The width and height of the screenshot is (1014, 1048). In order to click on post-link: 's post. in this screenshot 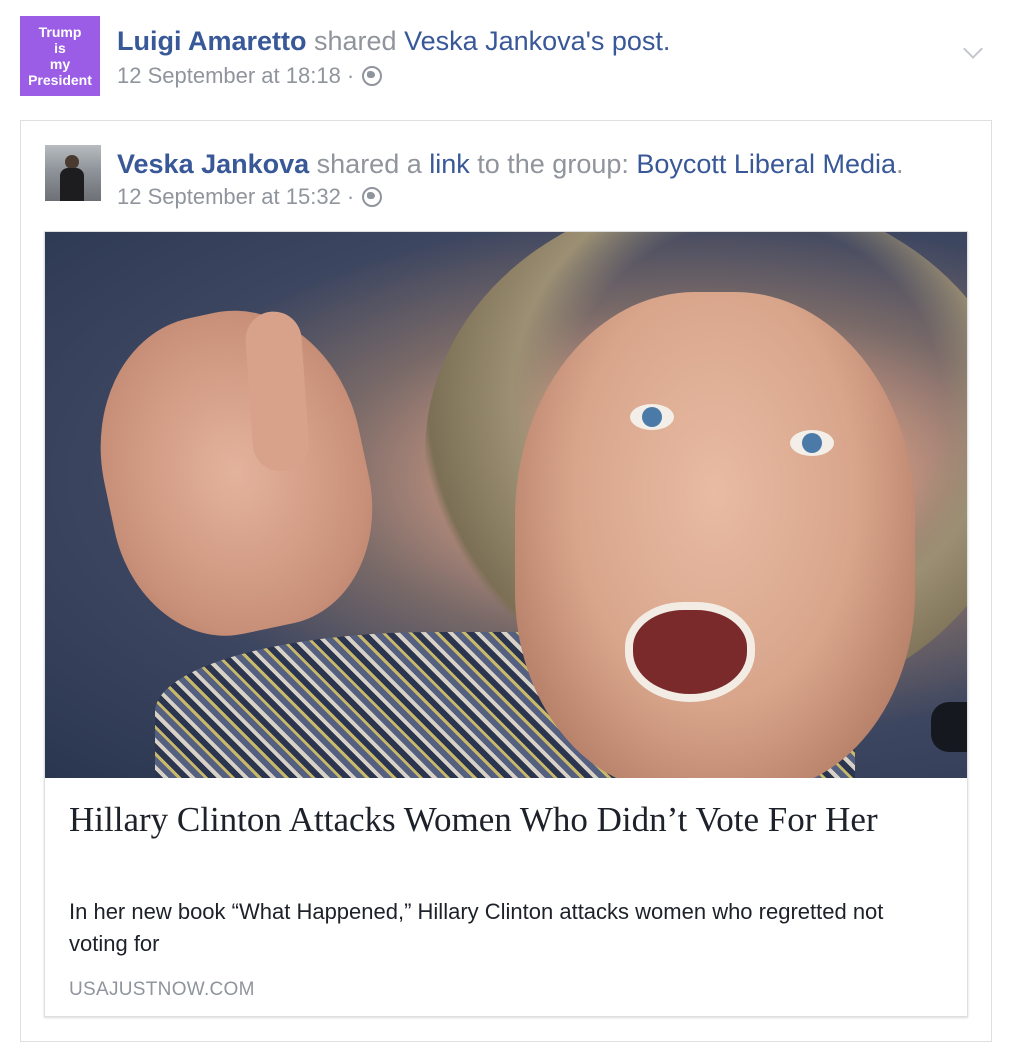, I will do `click(628, 41)`.